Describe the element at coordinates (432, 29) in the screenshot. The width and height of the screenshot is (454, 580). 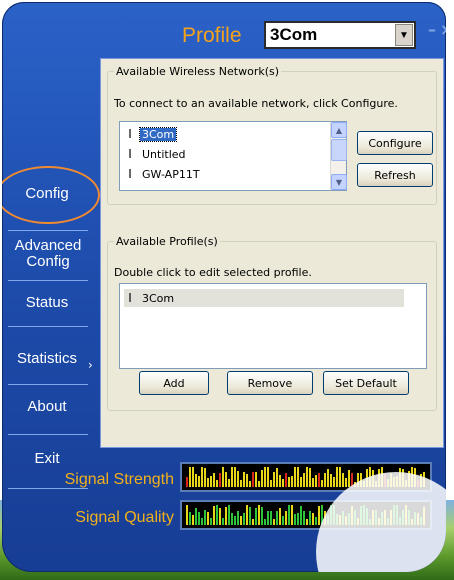
I see `minimize-button: –` at that location.